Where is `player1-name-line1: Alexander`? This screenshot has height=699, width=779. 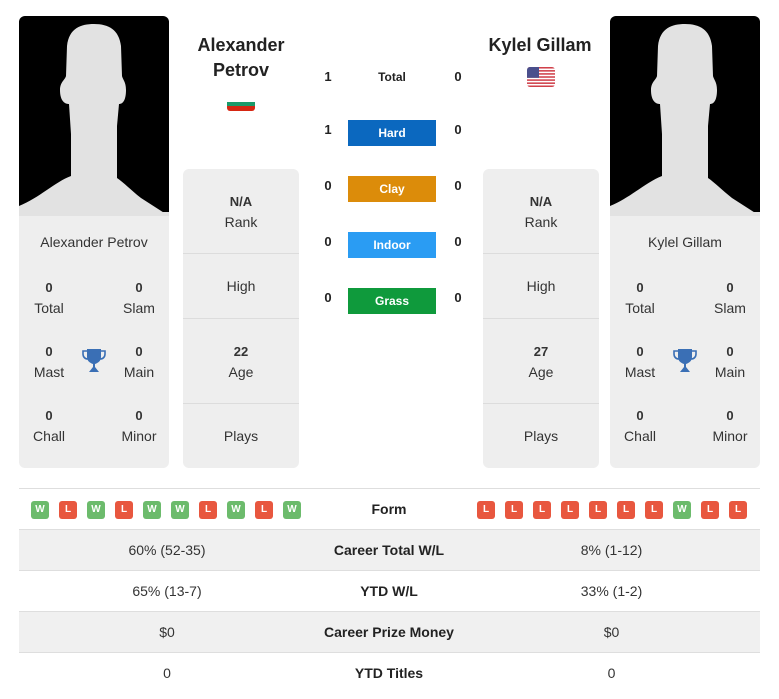
player1-name-line1: Alexander is located at coordinates (241, 45).